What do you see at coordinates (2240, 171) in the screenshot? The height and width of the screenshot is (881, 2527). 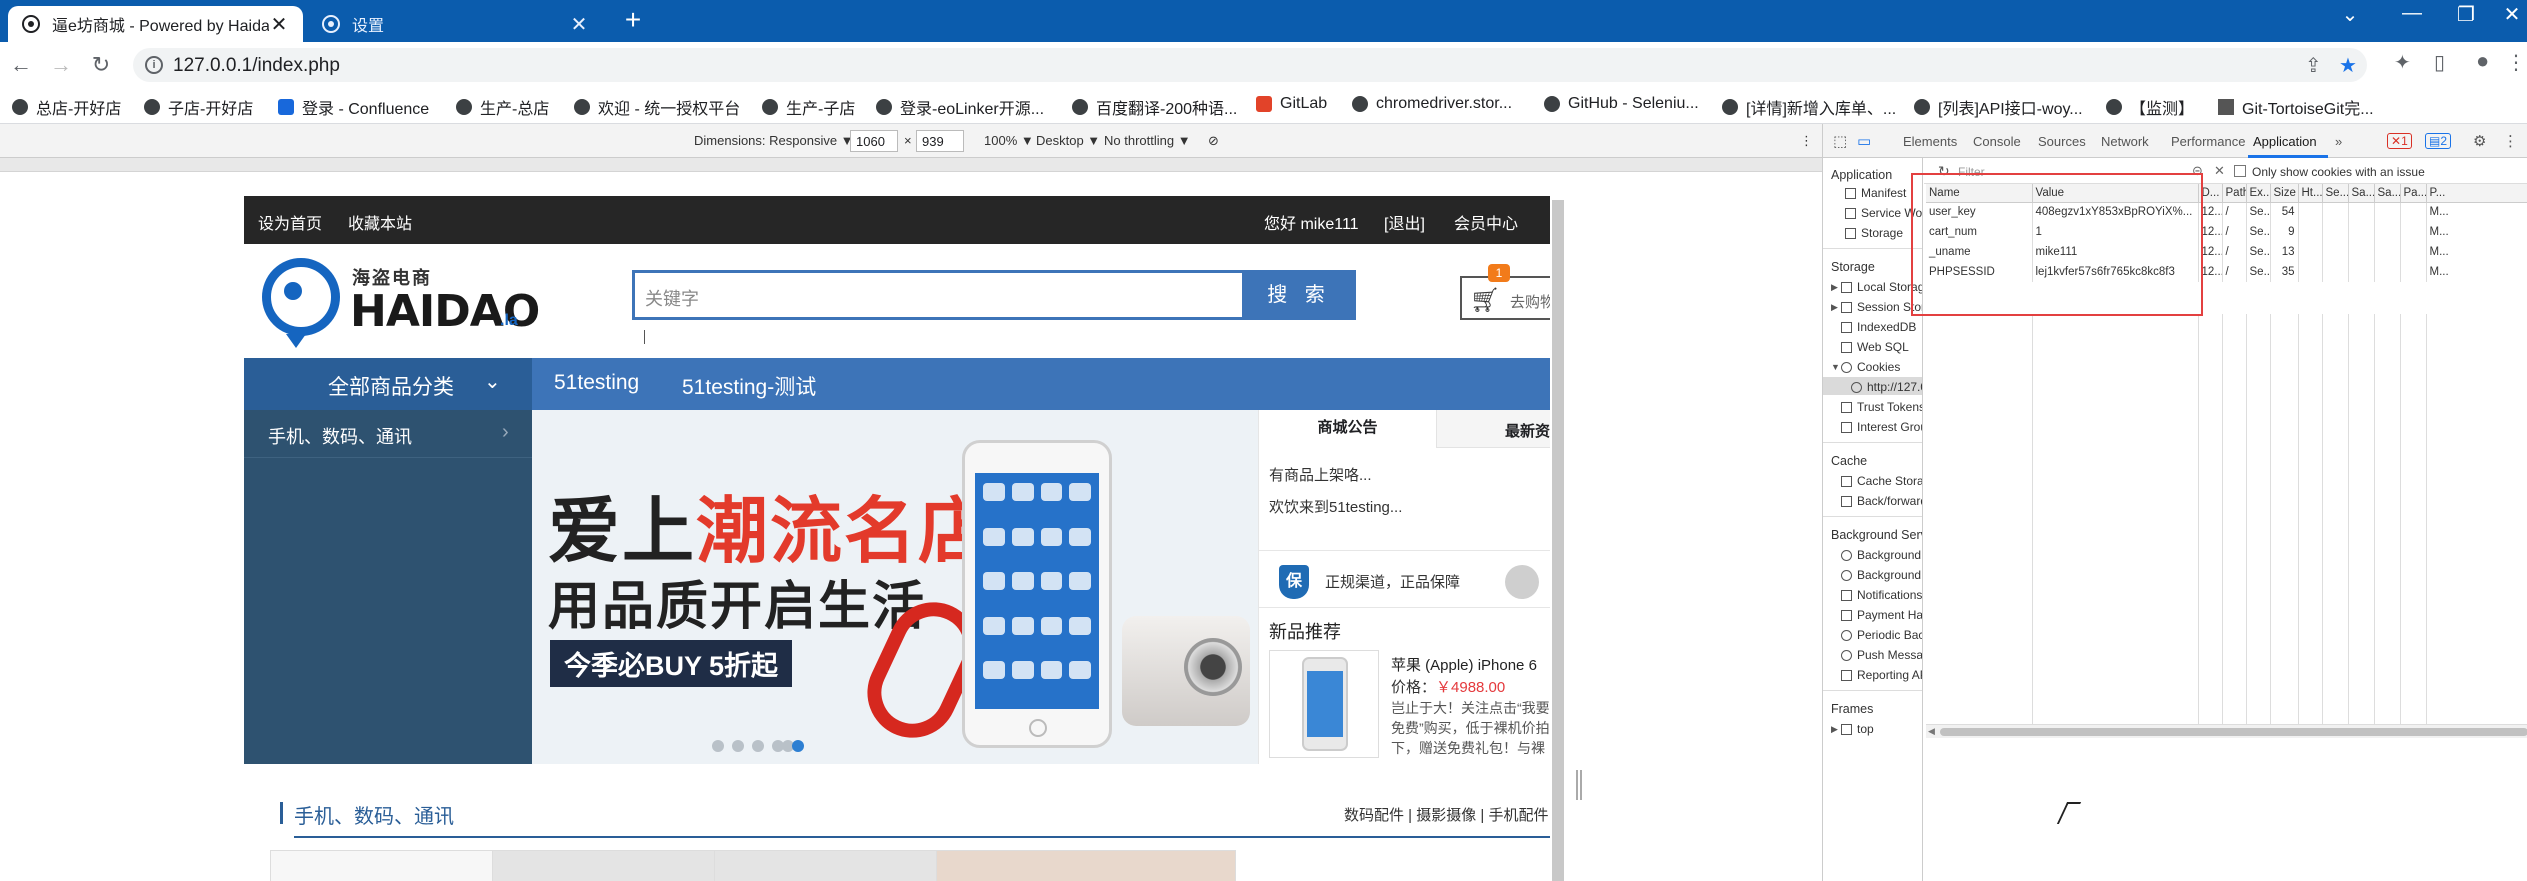 I see `issue-only-checkbox` at bounding box center [2240, 171].